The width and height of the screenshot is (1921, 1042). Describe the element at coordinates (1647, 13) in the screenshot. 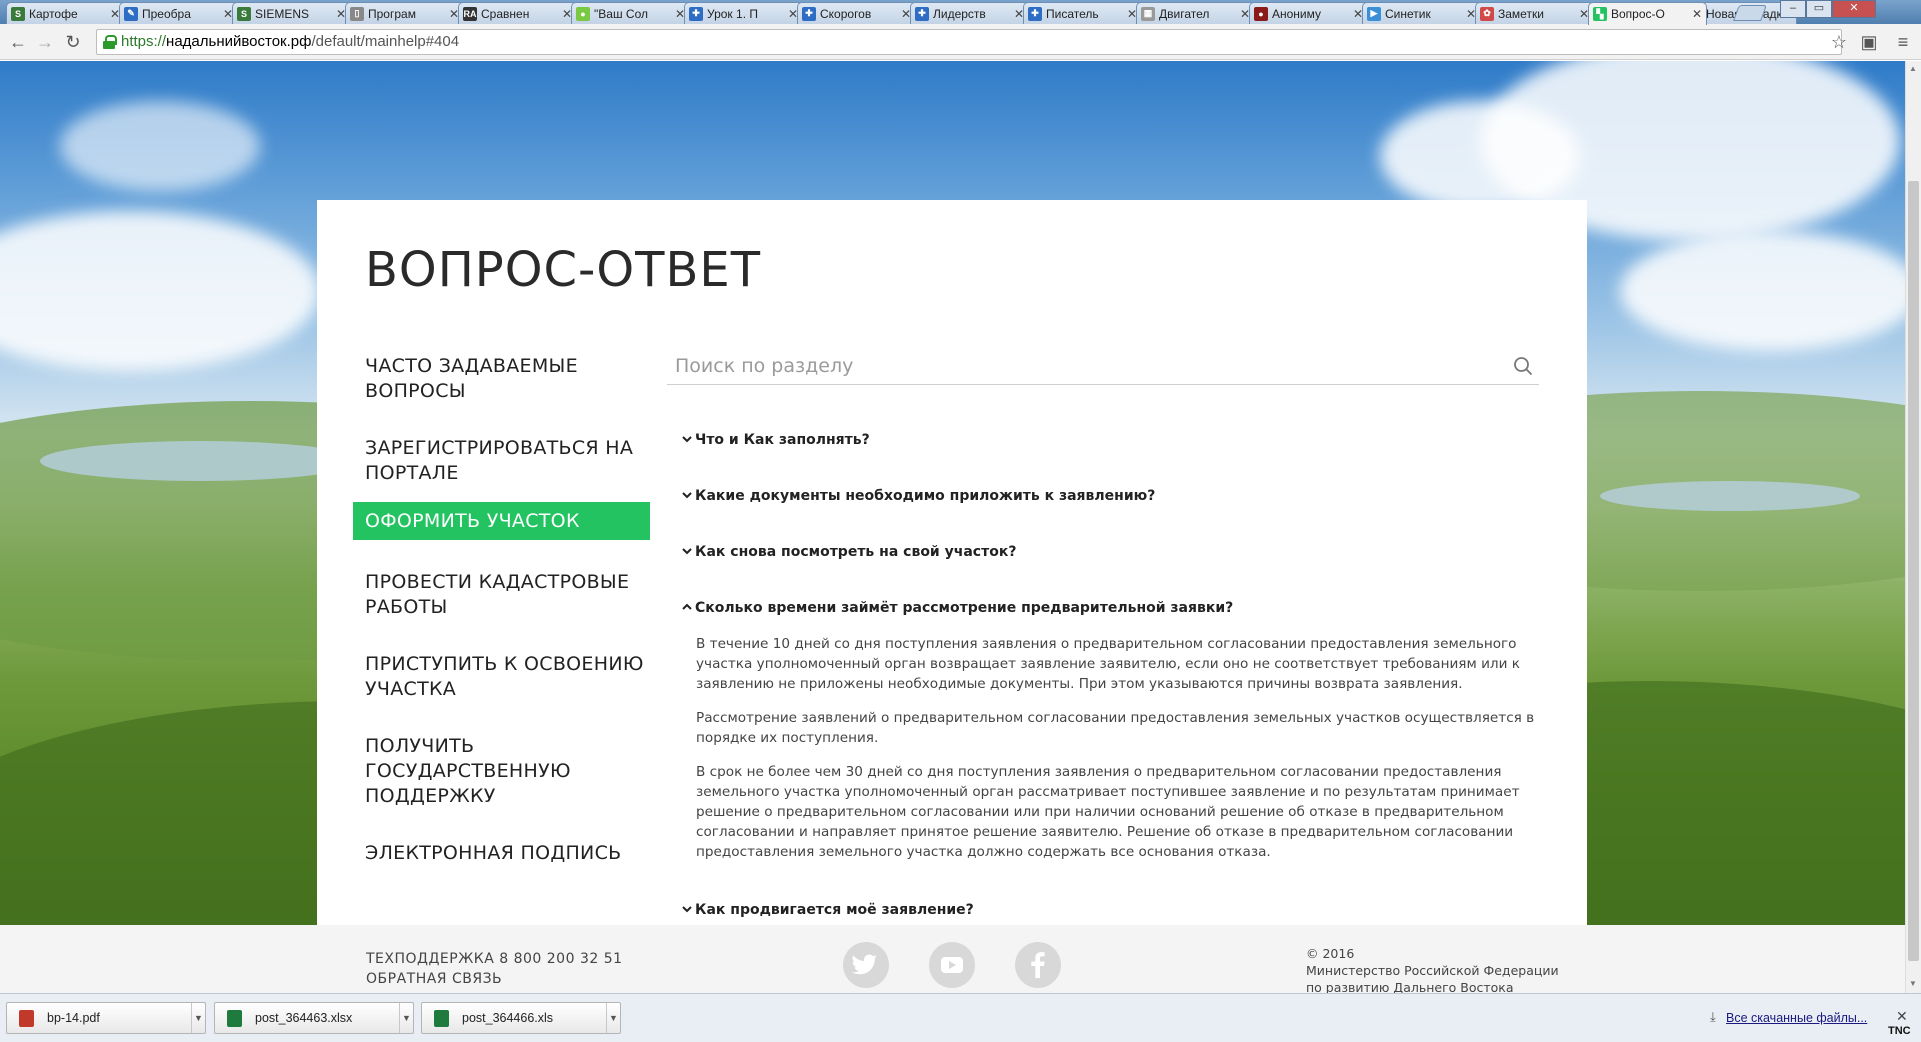

I see `browser-tab: ▚ Вопрос-О ✕` at that location.